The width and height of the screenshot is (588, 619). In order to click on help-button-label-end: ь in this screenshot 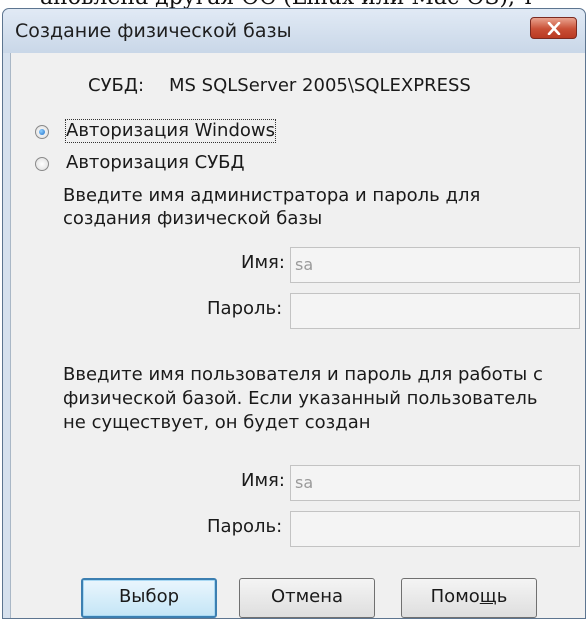, I will do `click(502, 596)`.